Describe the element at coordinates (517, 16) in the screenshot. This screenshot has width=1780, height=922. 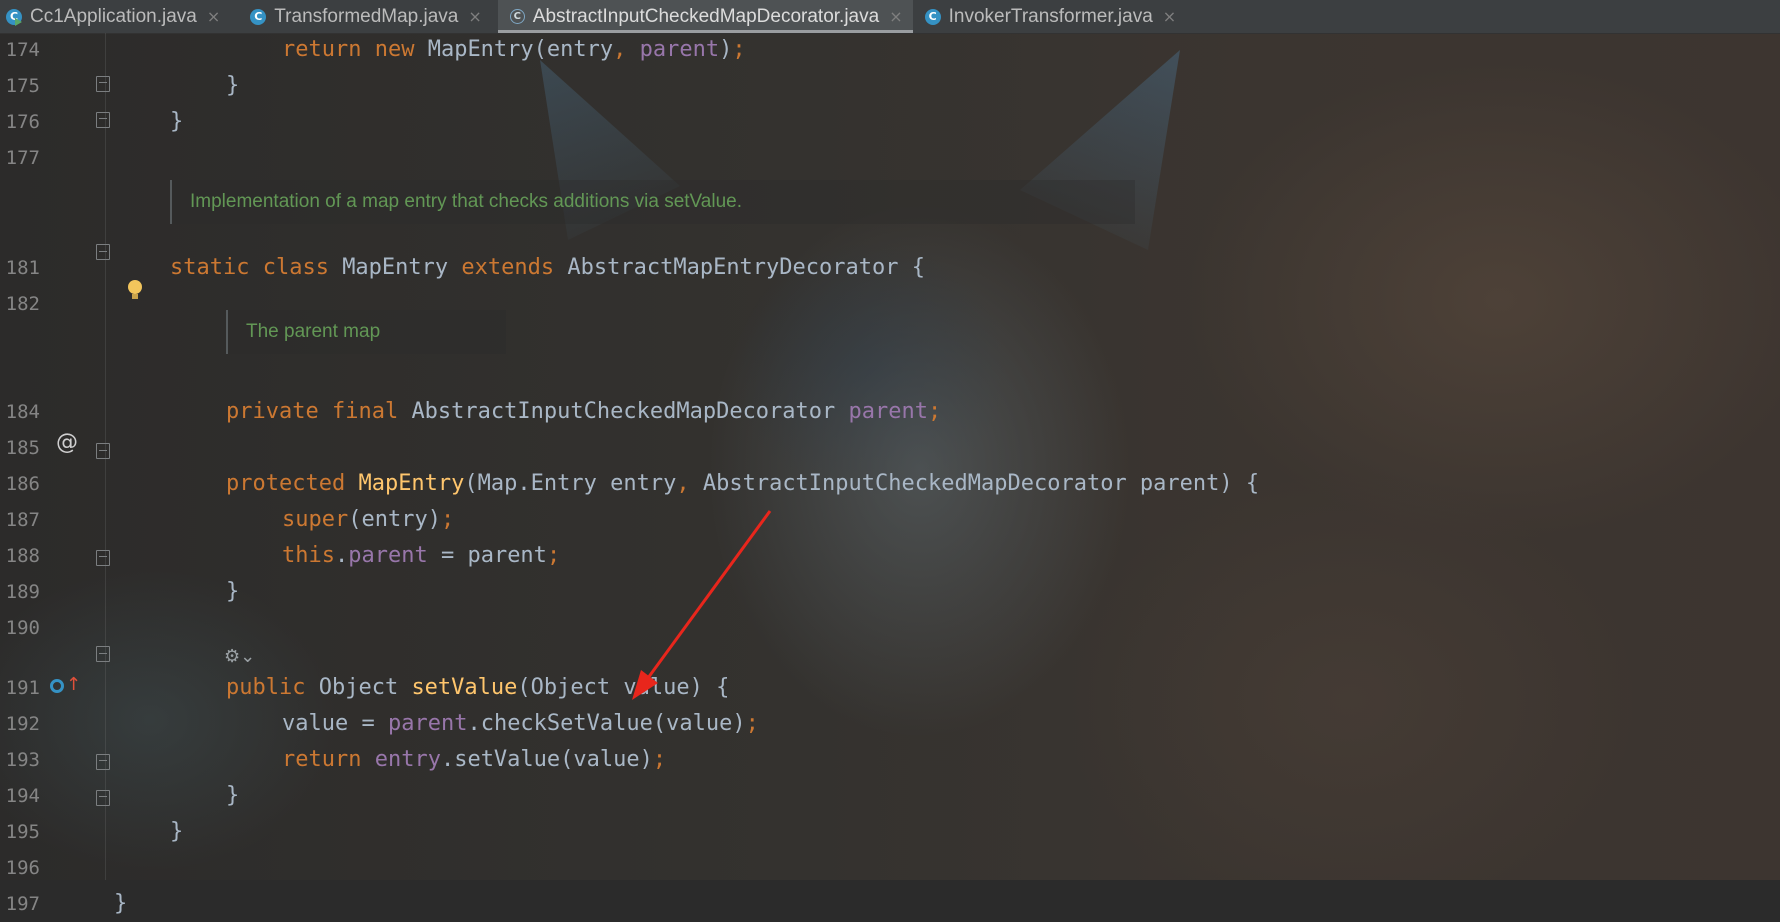
I see `abstract-class-icon: C` at that location.